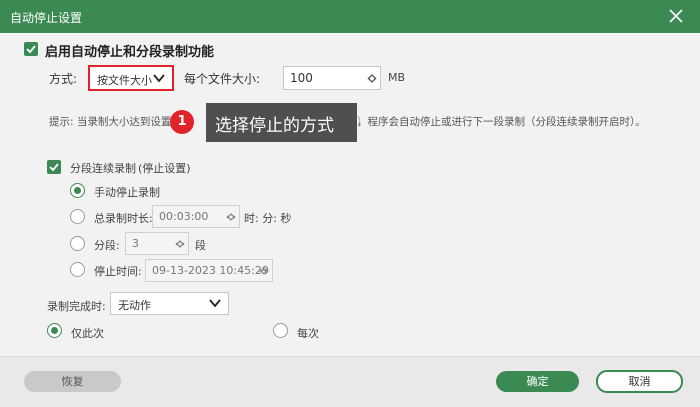 This screenshot has height=407, width=700. I want to click on segments-value: 3, so click(135, 243).